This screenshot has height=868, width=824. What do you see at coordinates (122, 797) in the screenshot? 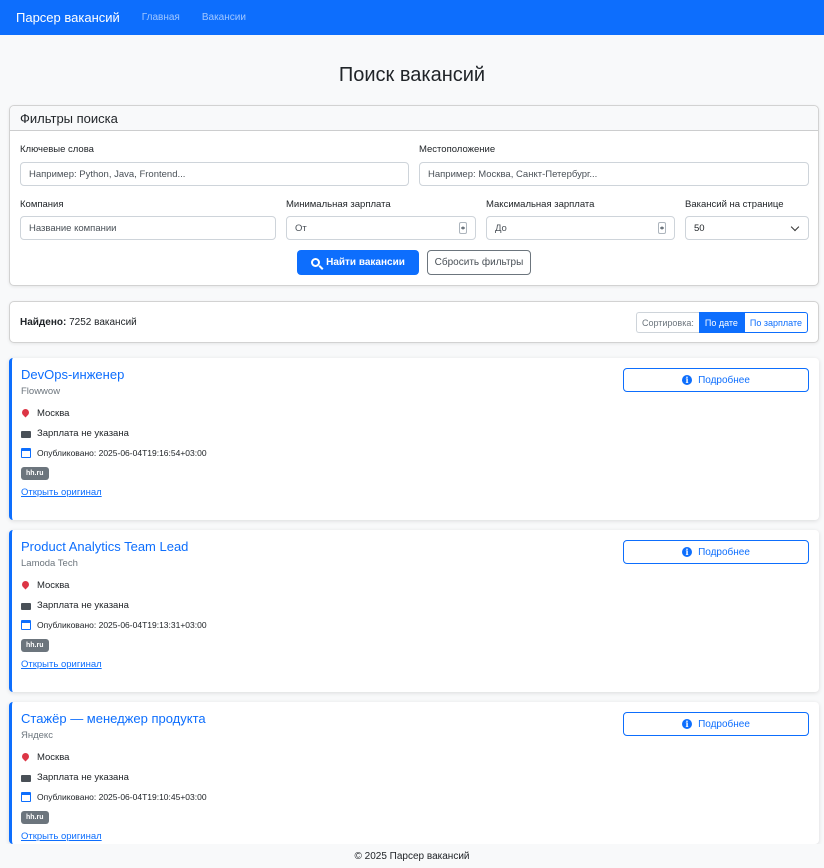
I see `published-text: Опубликовано: 2025-06-04T19:10:45+03:00` at bounding box center [122, 797].